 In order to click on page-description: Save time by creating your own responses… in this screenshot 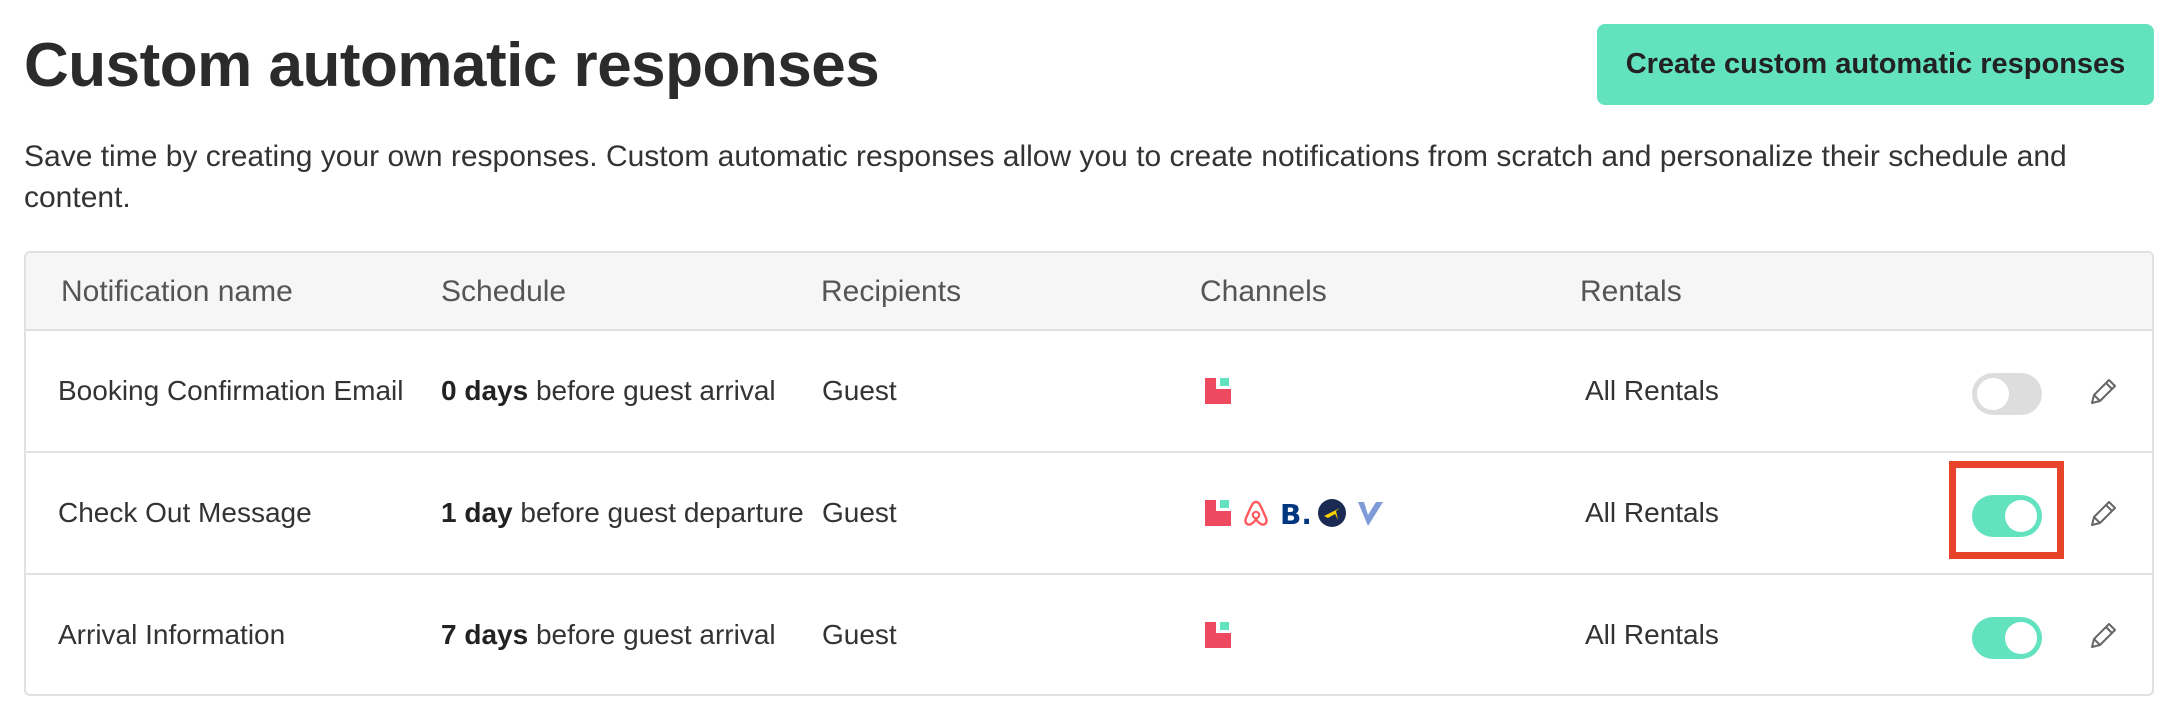, I will do `click(1045, 177)`.